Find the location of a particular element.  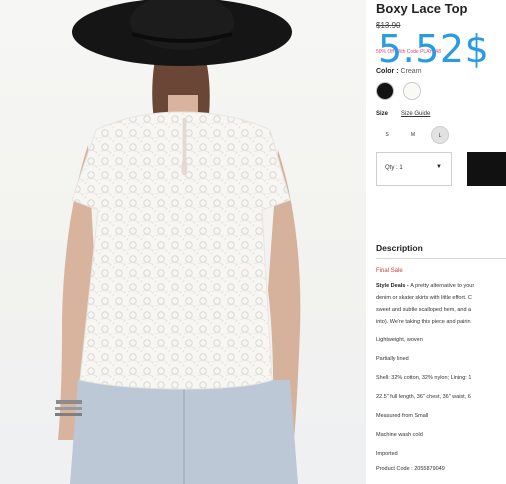

detail-item: Imported is located at coordinates (387, 454).